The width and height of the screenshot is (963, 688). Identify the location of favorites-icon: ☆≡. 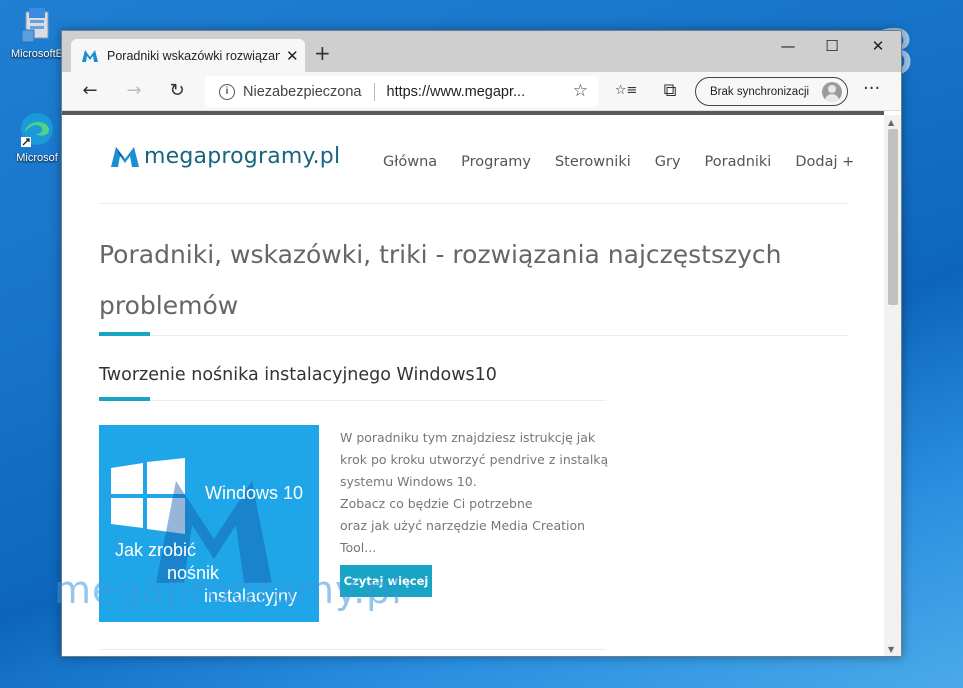
(626, 92).